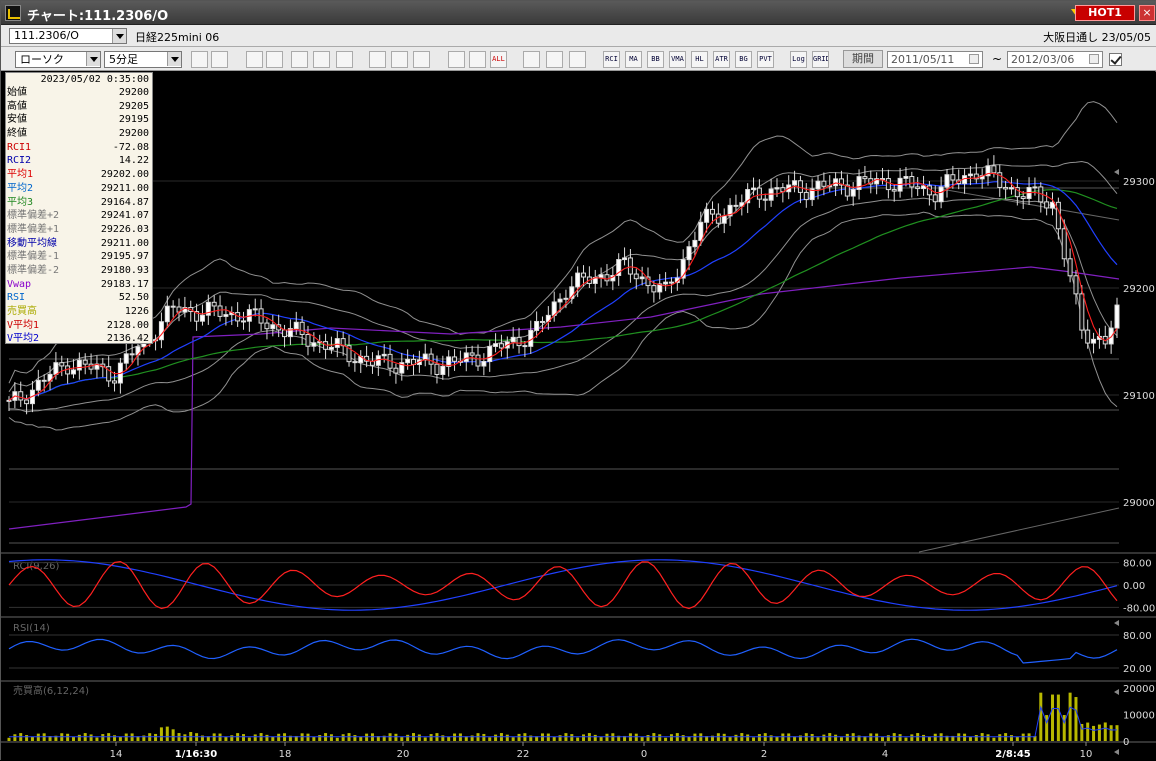  Describe the element at coordinates (274, 59) in the screenshot. I see `search-icon` at that location.